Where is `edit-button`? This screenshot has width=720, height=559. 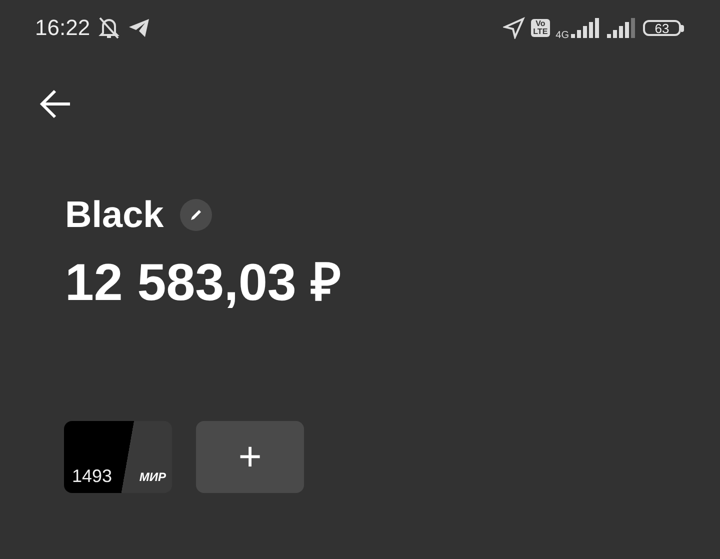 edit-button is located at coordinates (196, 215).